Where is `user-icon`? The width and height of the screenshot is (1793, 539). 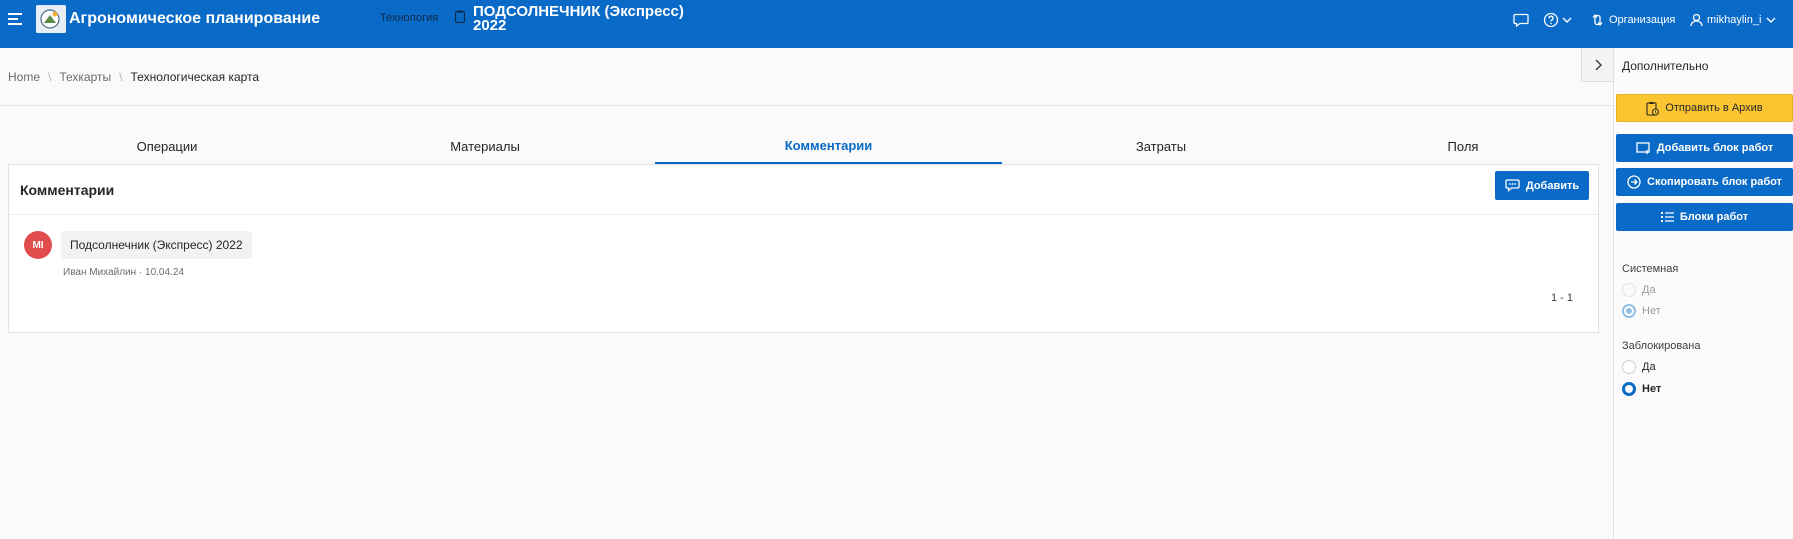 user-icon is located at coordinates (1696, 20).